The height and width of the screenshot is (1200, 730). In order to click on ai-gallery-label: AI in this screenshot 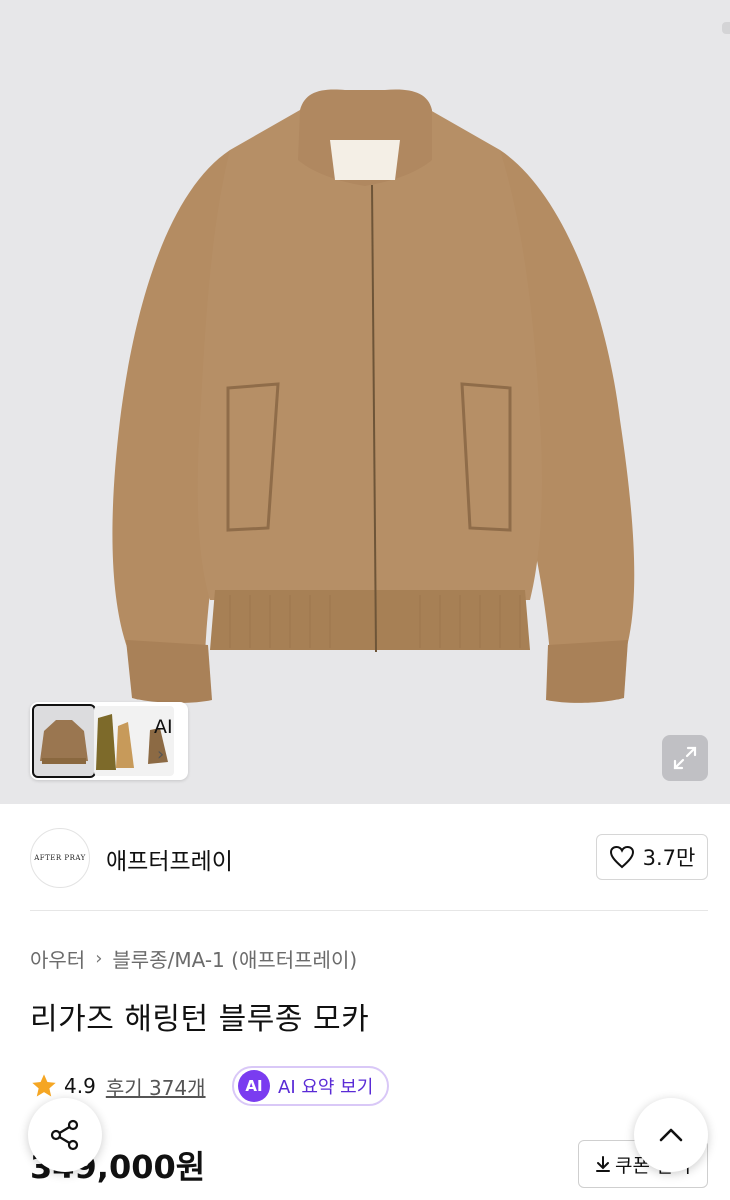, I will do `click(163, 727)`.